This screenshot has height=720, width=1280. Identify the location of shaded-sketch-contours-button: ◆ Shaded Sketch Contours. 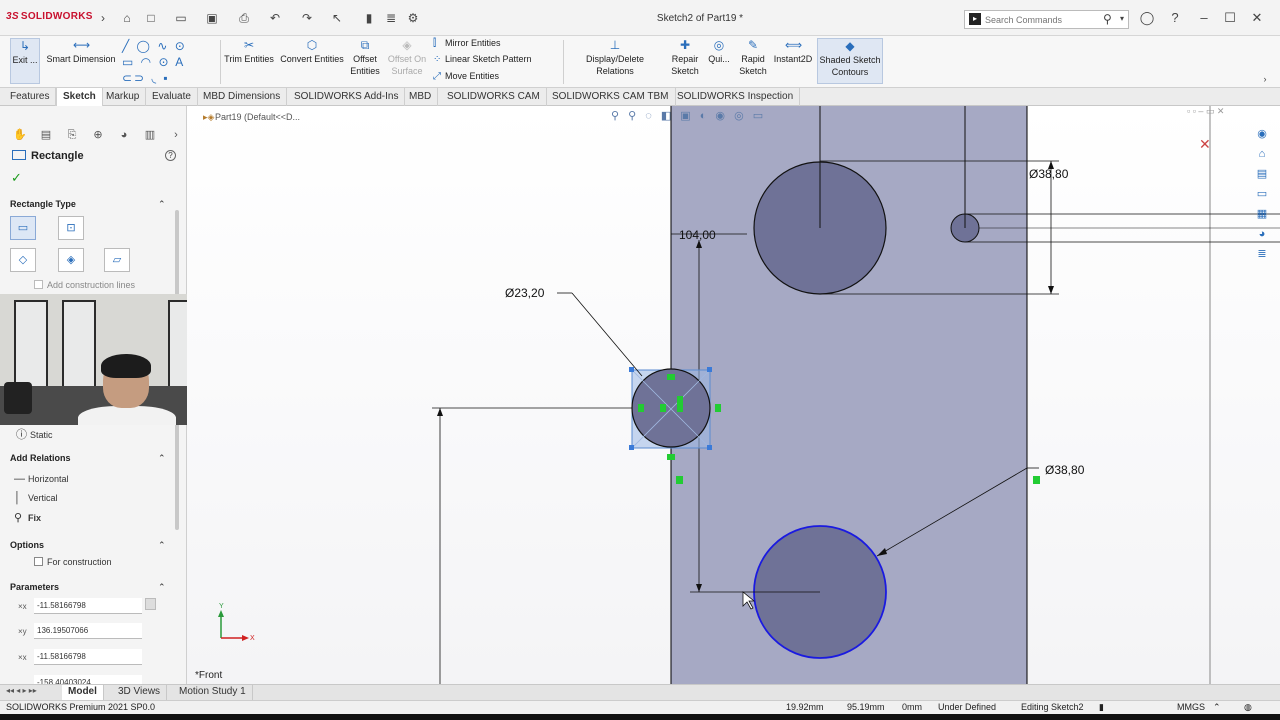
(850, 61).